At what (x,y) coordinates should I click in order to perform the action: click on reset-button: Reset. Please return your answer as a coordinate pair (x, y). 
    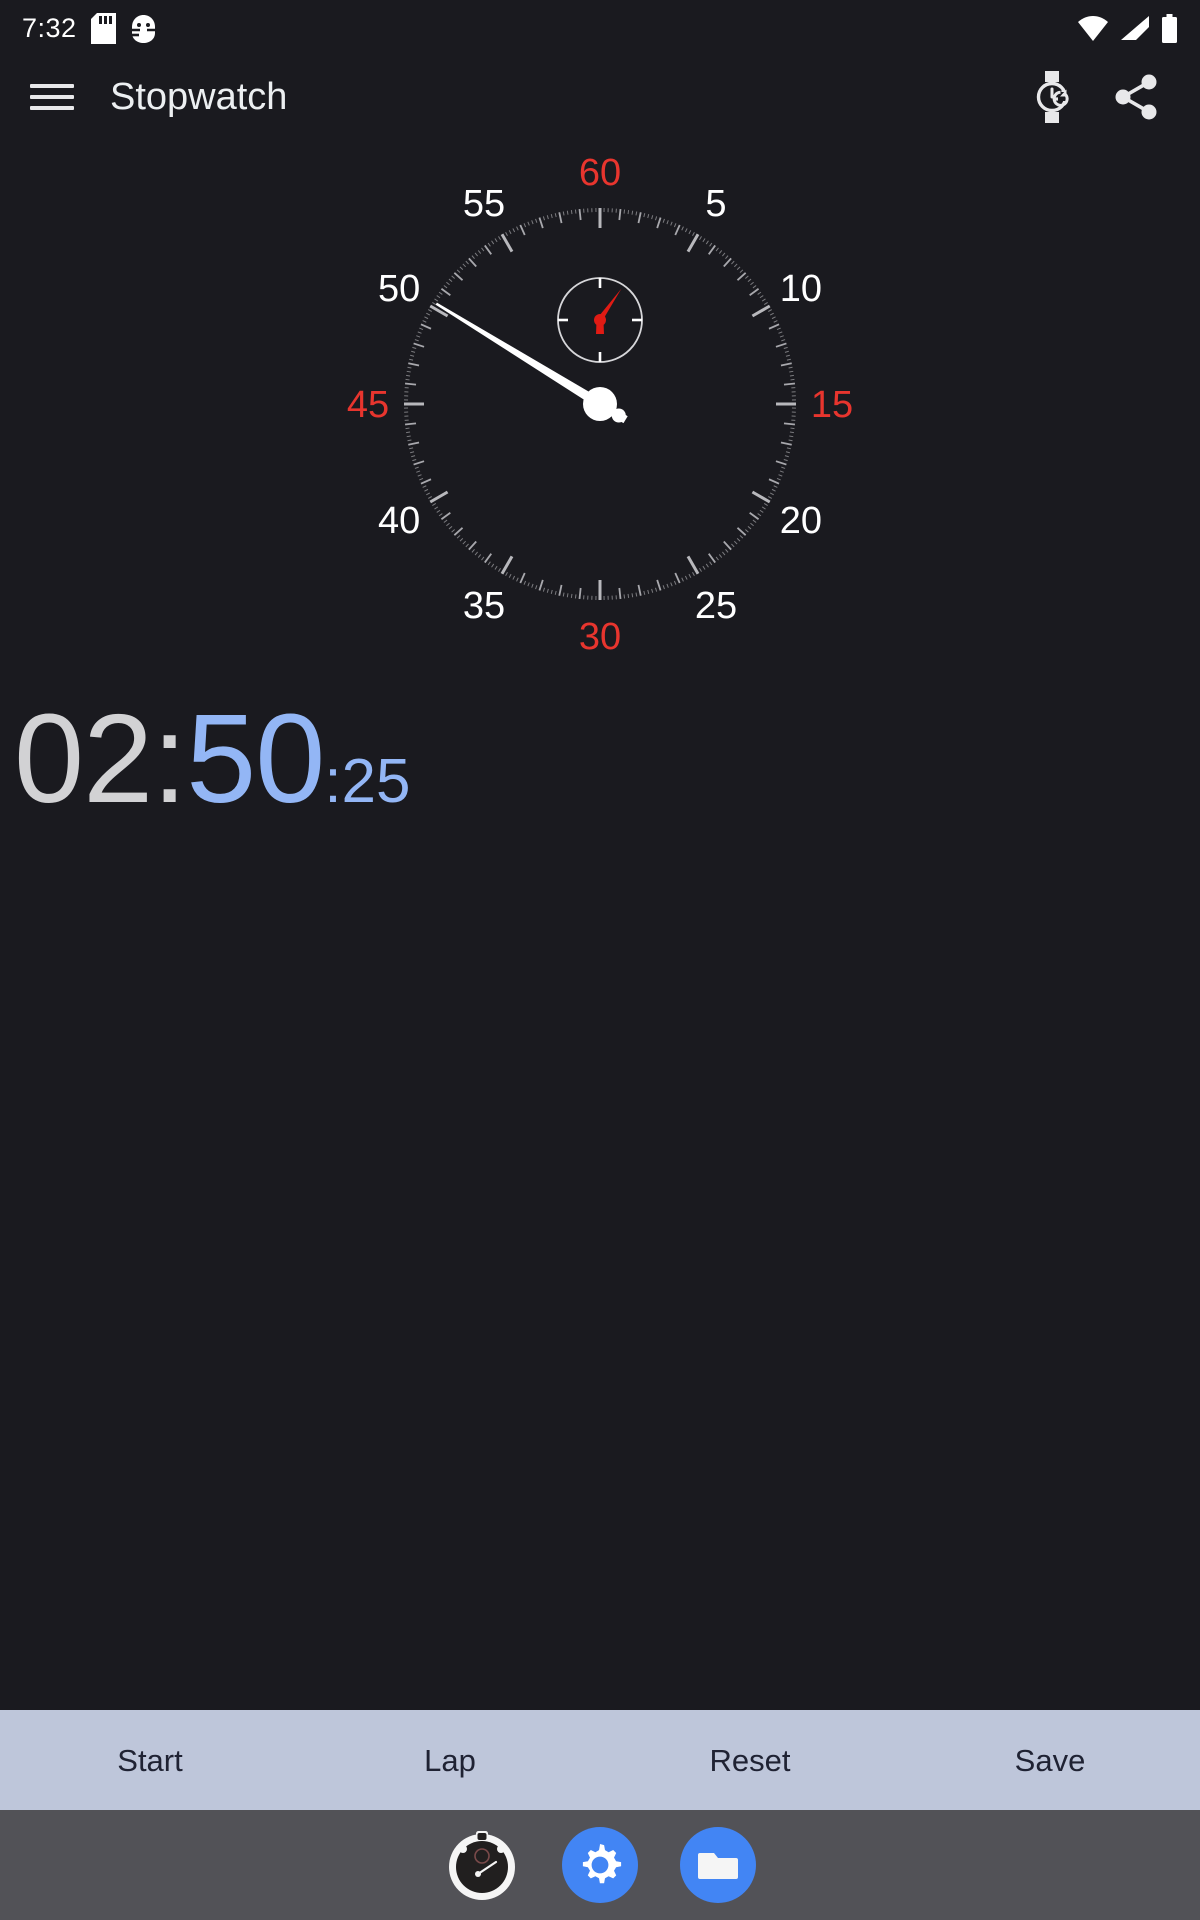
    Looking at the image, I should click on (750, 1760).